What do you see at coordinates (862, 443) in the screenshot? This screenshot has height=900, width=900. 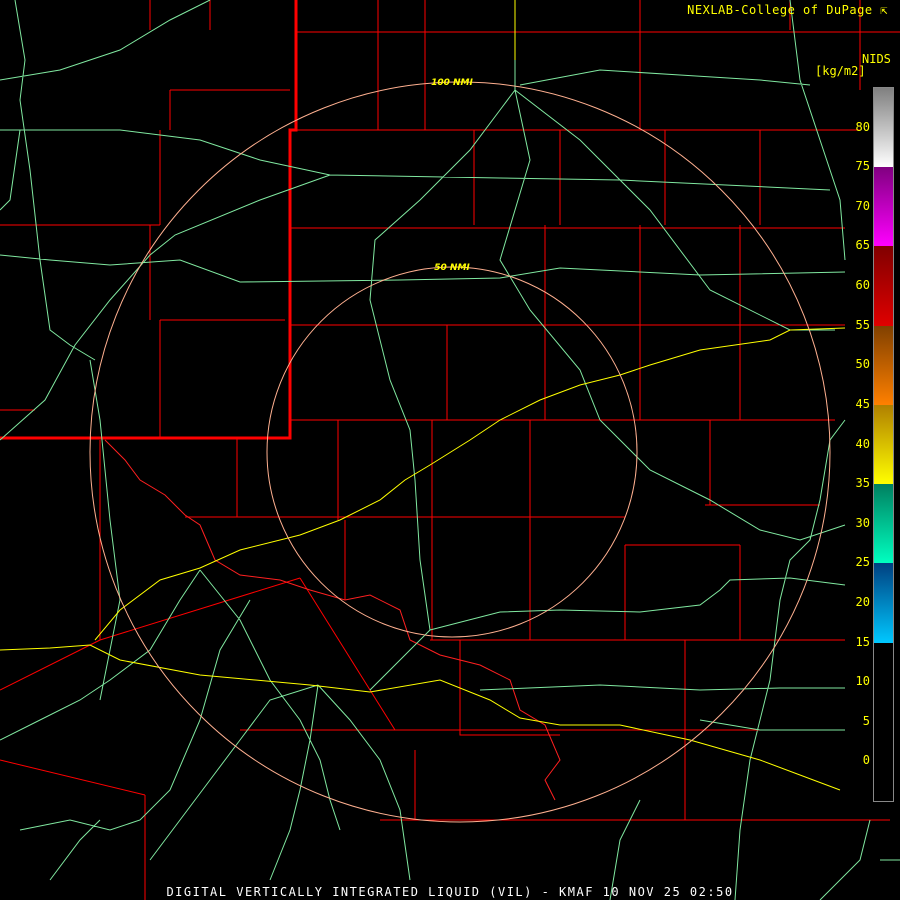 I see `color-scale-tick-label: 40` at bounding box center [862, 443].